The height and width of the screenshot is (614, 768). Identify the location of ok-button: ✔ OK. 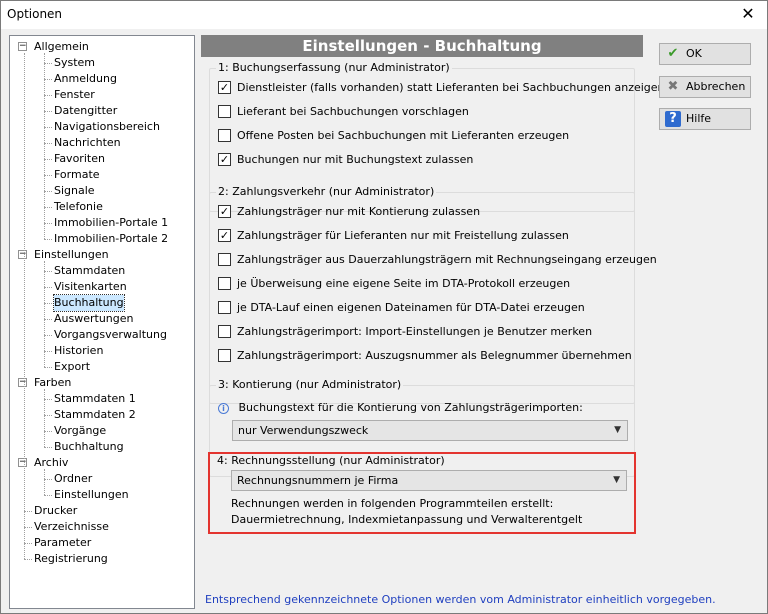
(705, 54).